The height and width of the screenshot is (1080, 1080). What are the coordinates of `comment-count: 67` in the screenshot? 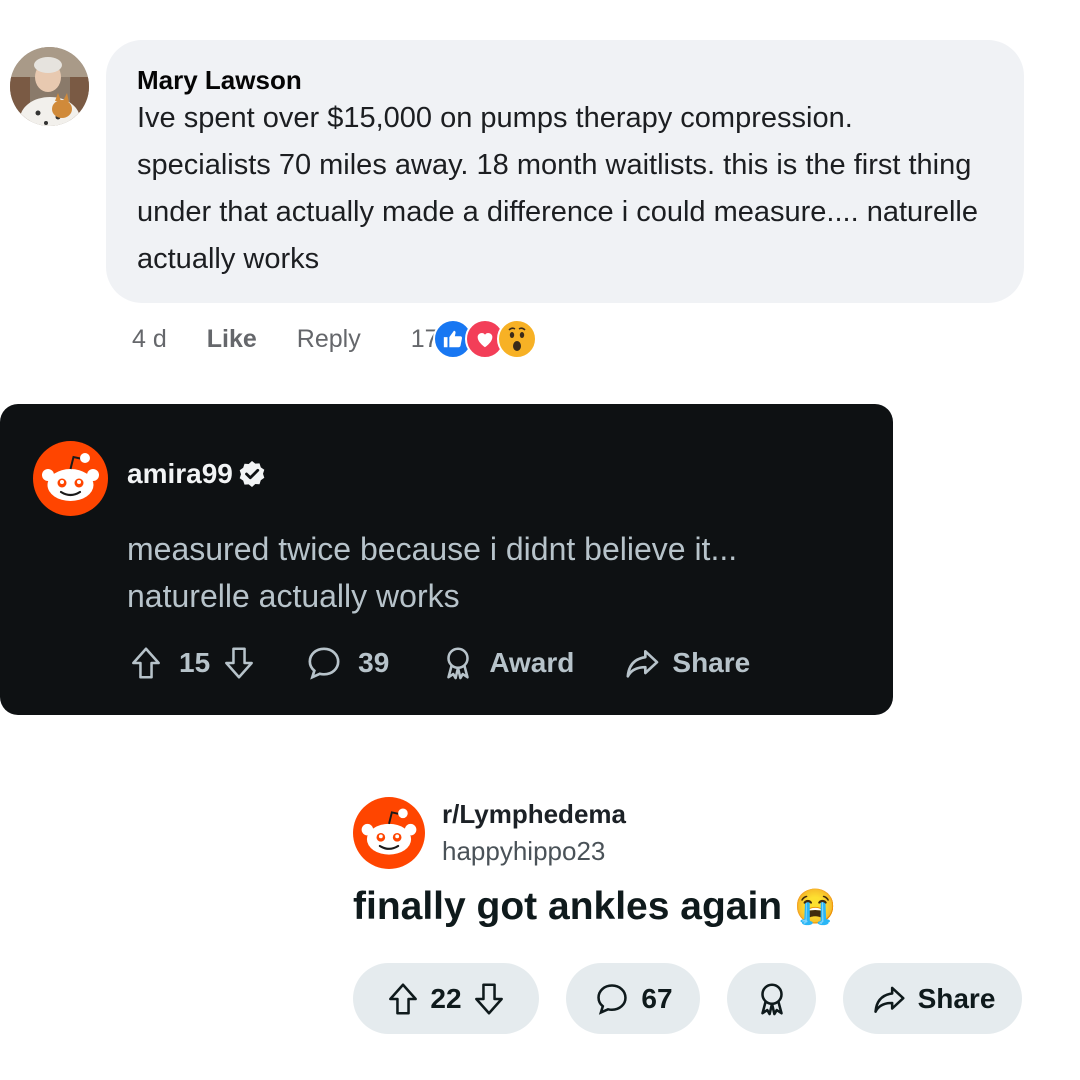 It's located at (657, 998).